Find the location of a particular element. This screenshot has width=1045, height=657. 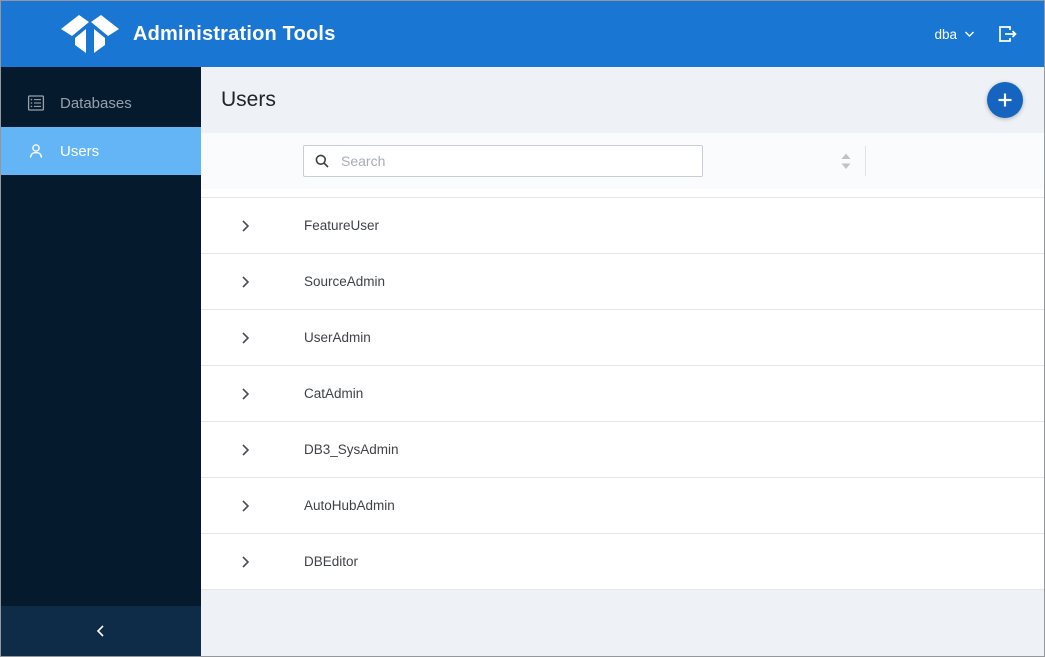

search-box is located at coordinates (503, 161).